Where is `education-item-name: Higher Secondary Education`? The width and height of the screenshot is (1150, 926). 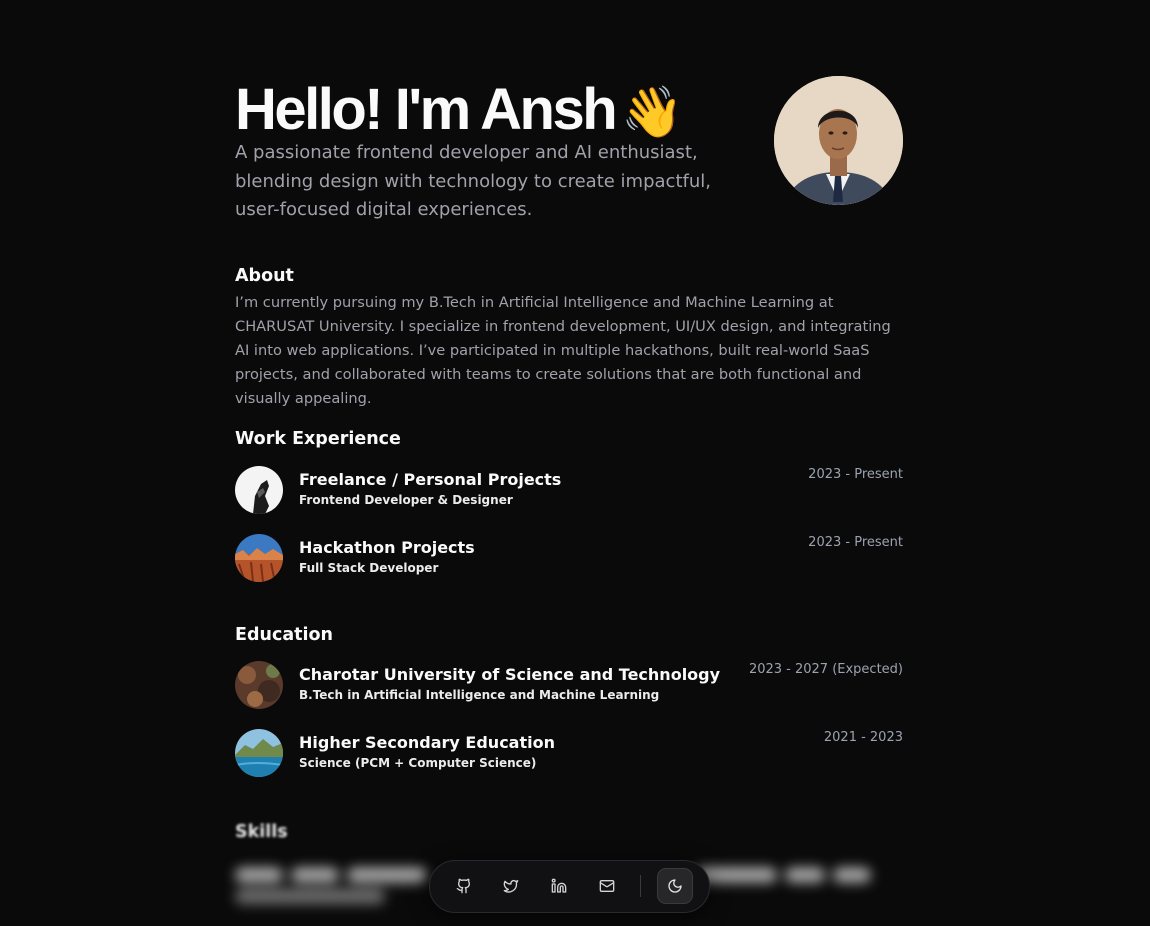
education-item-name: Higher Secondary Education is located at coordinates (427, 742).